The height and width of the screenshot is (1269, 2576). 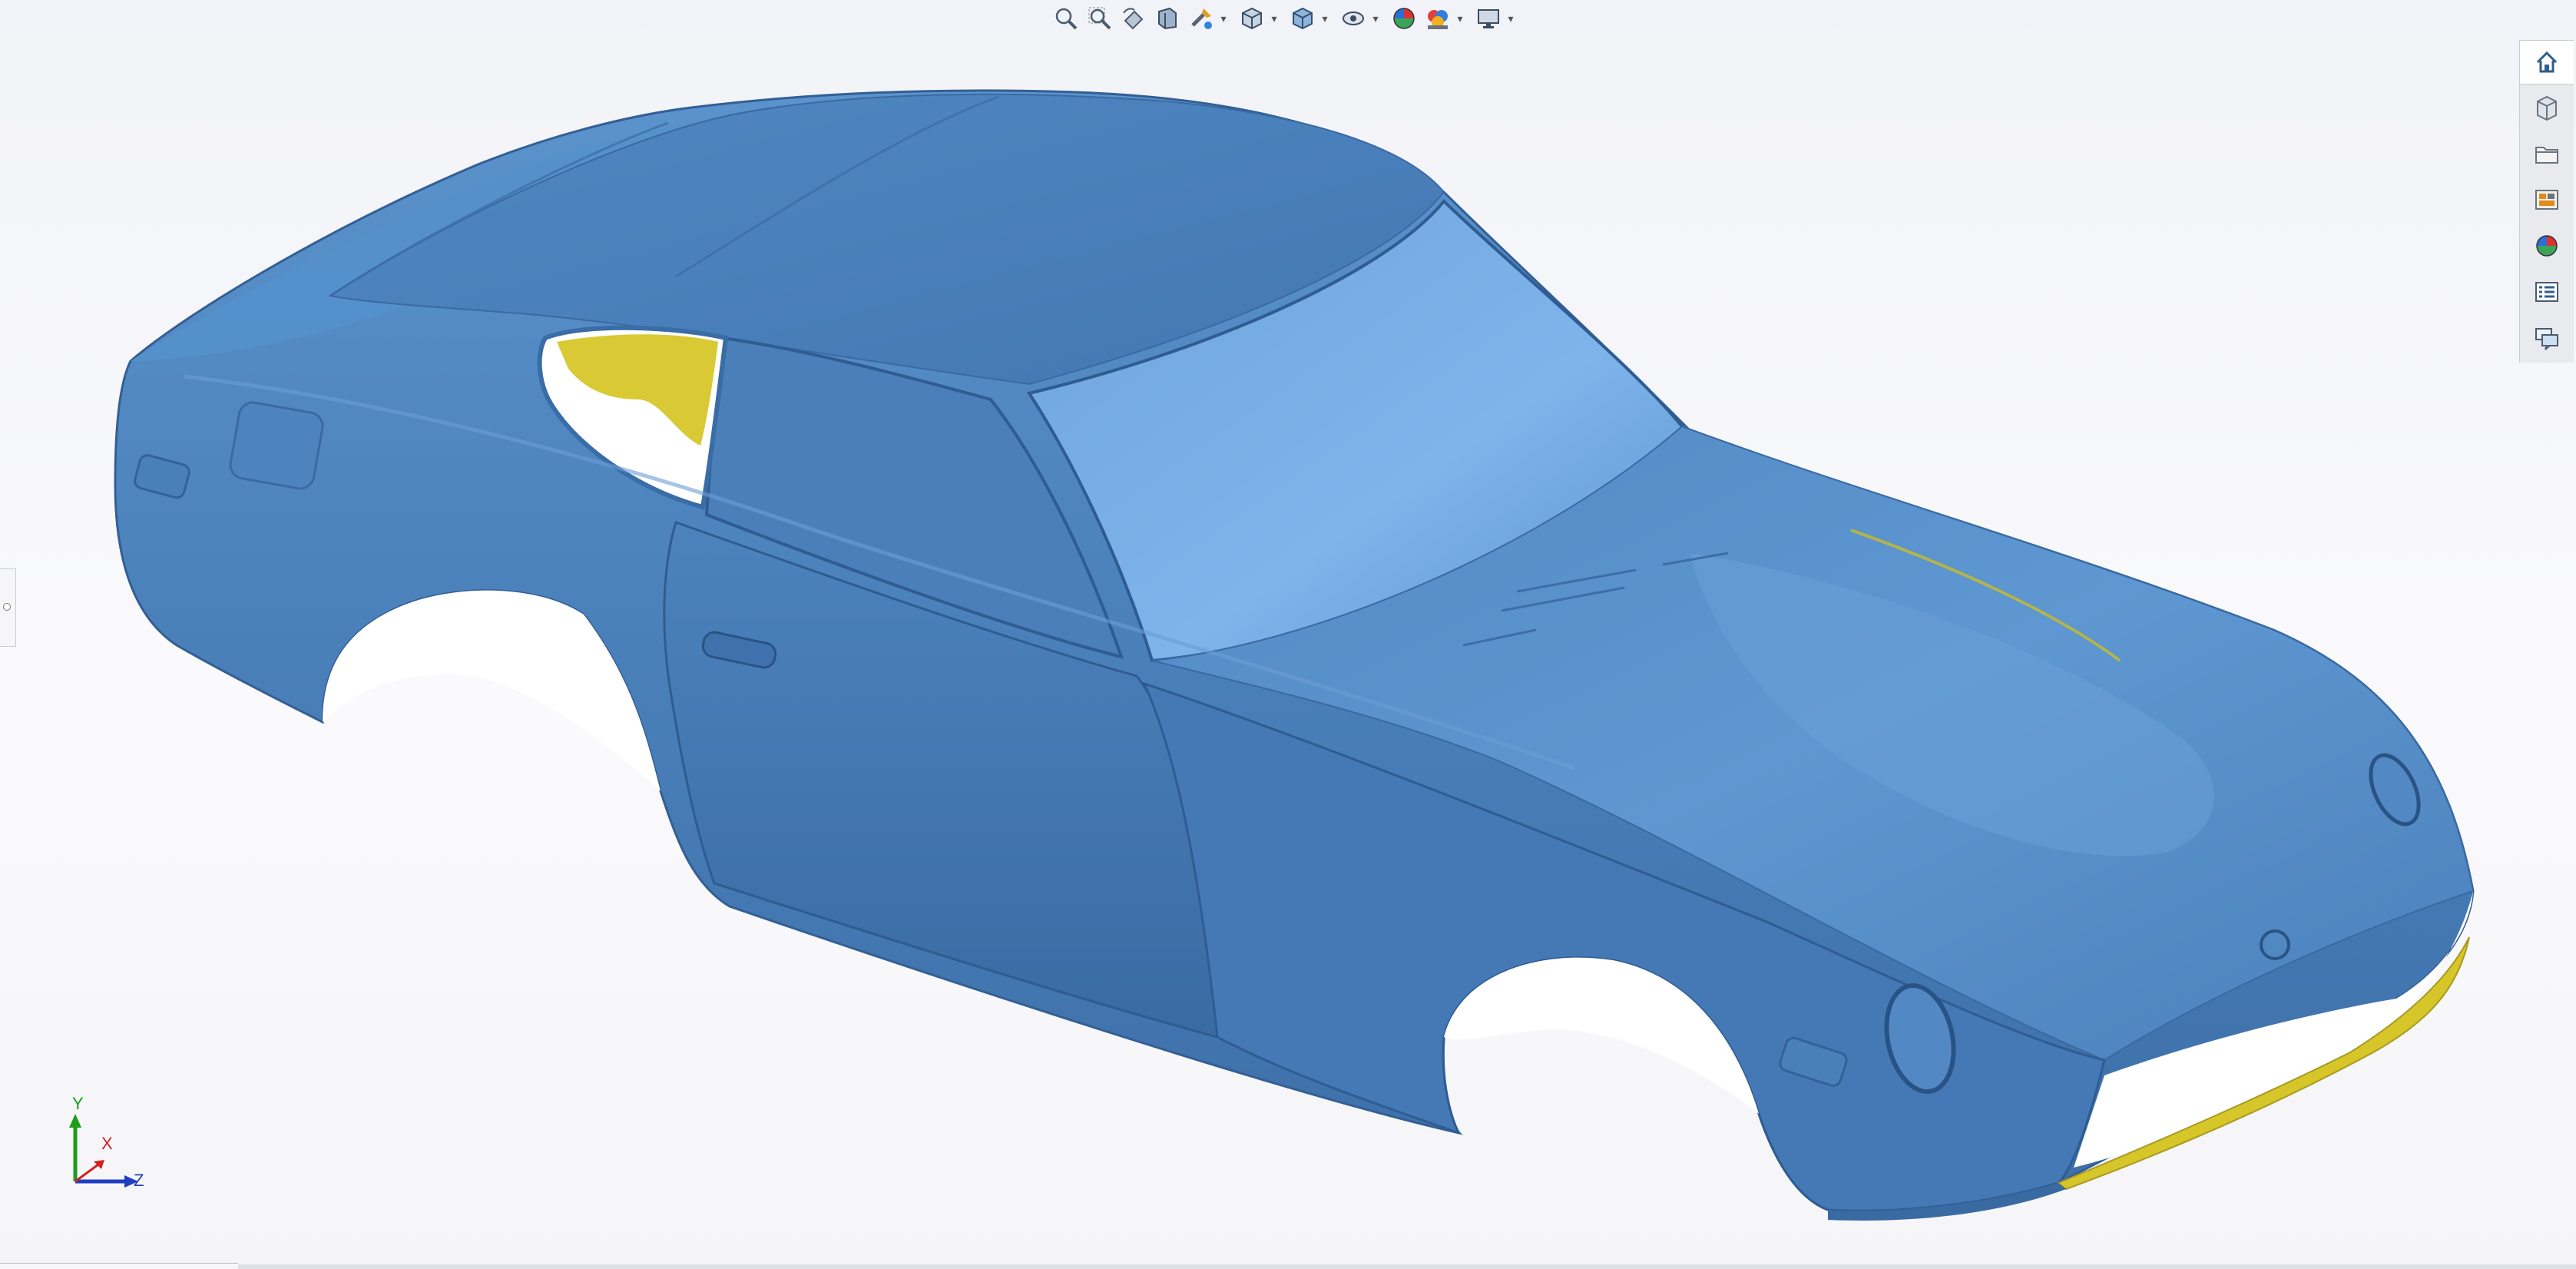 I want to click on view-settings-icon, so click(x=1488, y=18).